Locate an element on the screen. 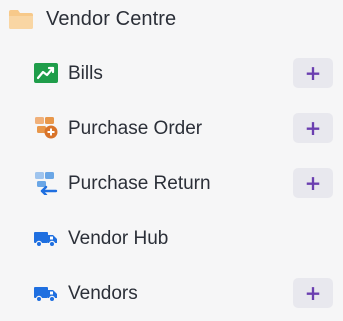 Image resolution: width=343 pixels, height=321 pixels. trending-up-icon is located at coordinates (46, 73).